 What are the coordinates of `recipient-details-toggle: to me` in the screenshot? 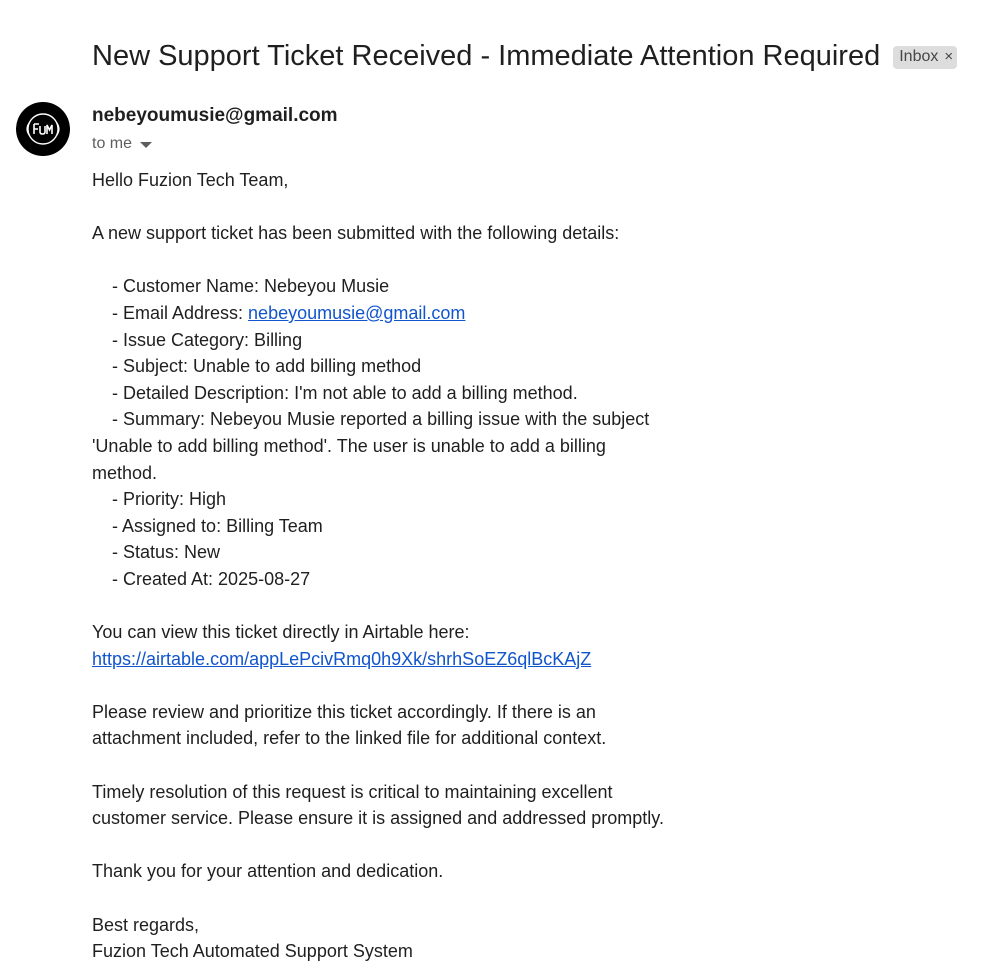 It's located at (122, 144).